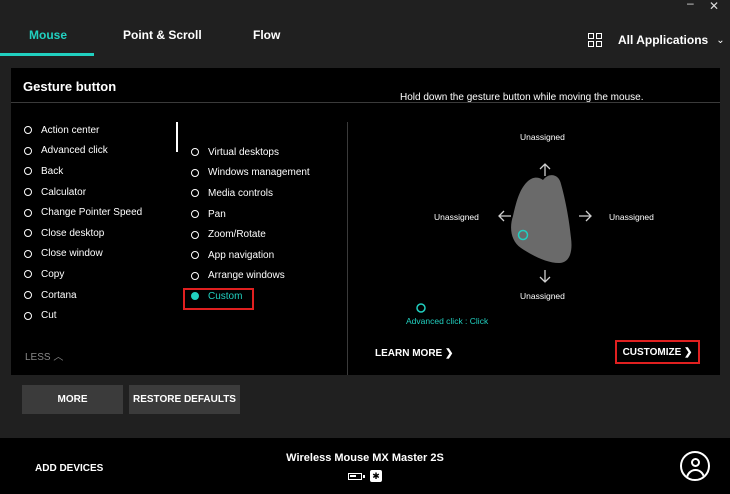 Image resolution: width=730 pixels, height=494 pixels. I want to click on gesture-left-label: Unassigned, so click(456, 217).